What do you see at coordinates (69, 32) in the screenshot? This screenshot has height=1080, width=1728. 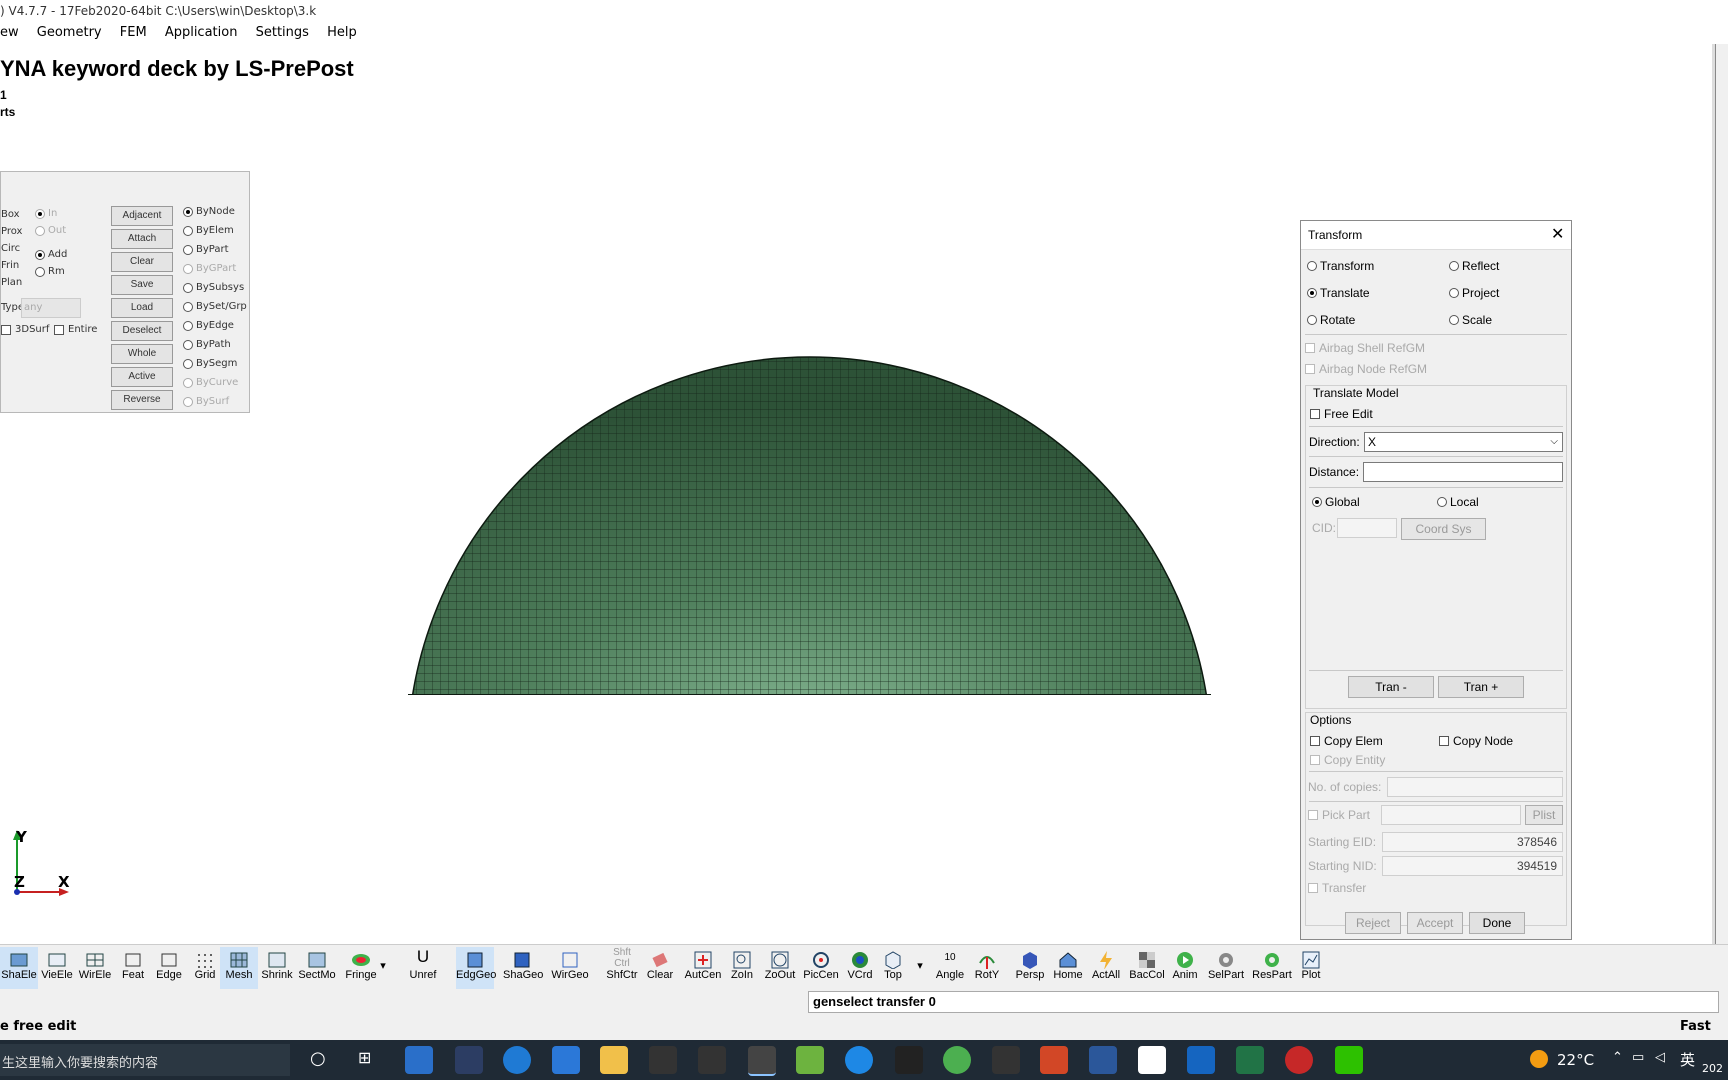 I see `menu-geometry: Geometry` at bounding box center [69, 32].